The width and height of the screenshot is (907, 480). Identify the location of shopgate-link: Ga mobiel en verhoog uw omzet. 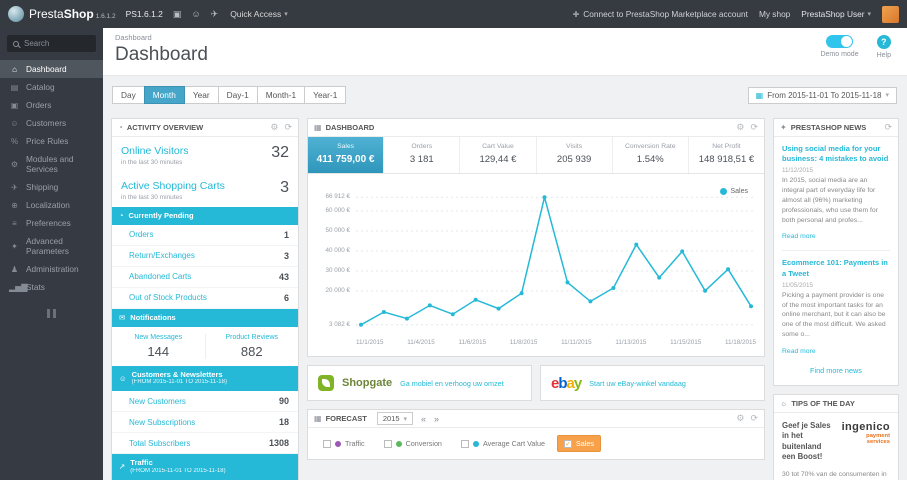
(451, 383).